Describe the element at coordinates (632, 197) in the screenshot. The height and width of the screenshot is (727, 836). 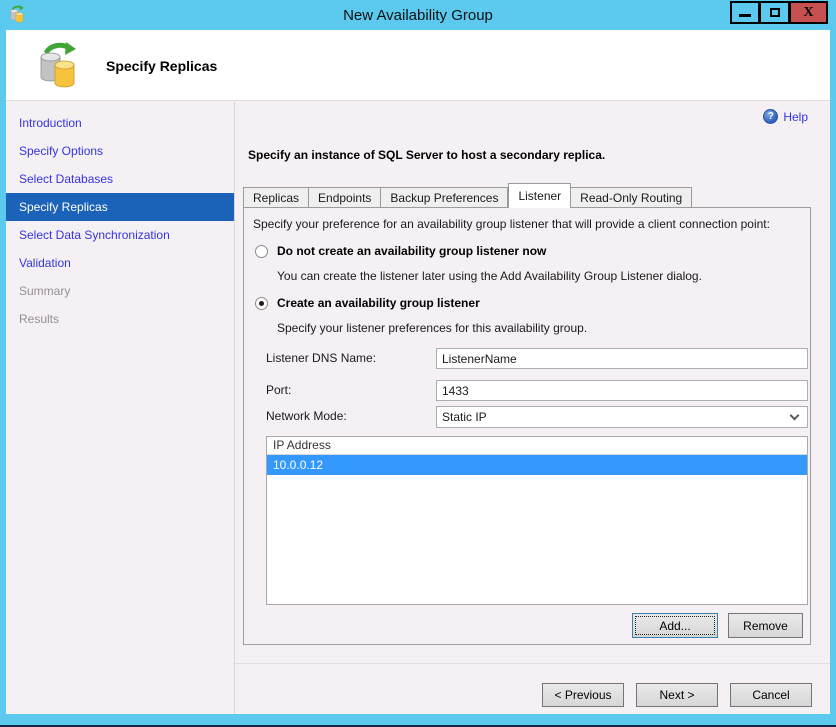
I see `tab-read-only-routing: Read-Only Routing` at that location.